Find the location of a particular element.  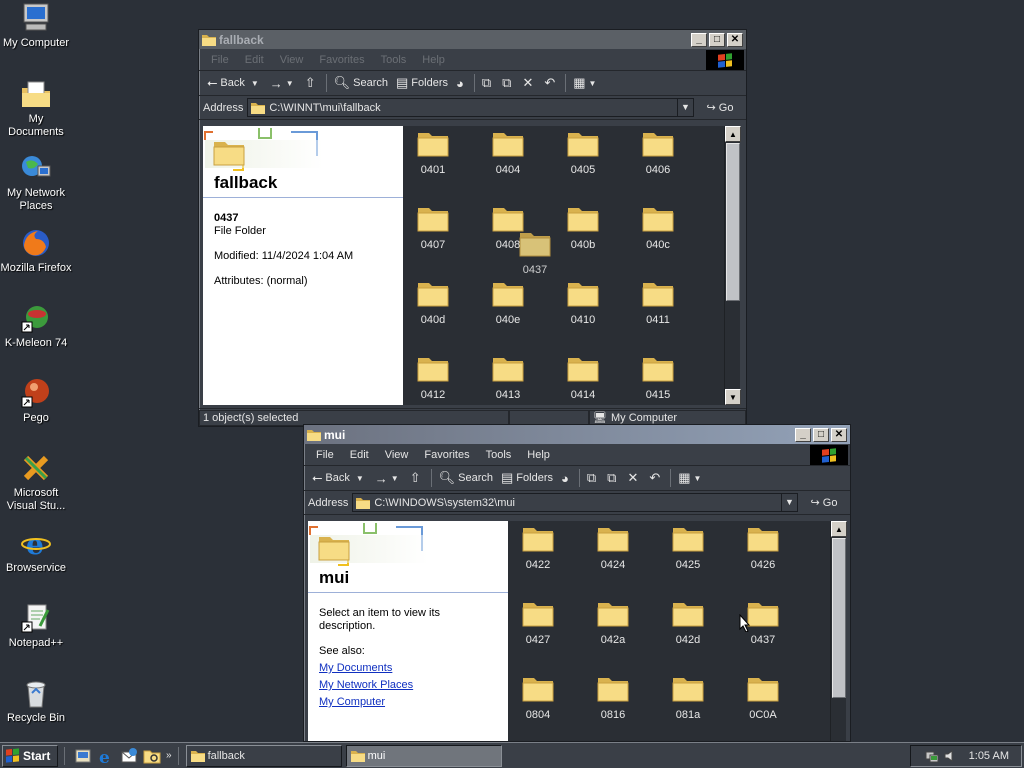

desktop-icon-notepadpp: Notepad++ is located at coordinates (36, 626).